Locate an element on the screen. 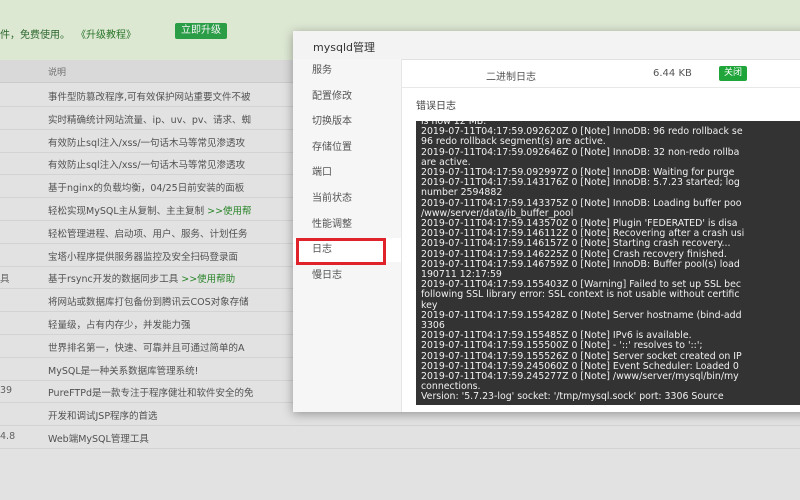 The width and height of the screenshot is (800, 500). binlog-close-button: 关闭 is located at coordinates (733, 73).